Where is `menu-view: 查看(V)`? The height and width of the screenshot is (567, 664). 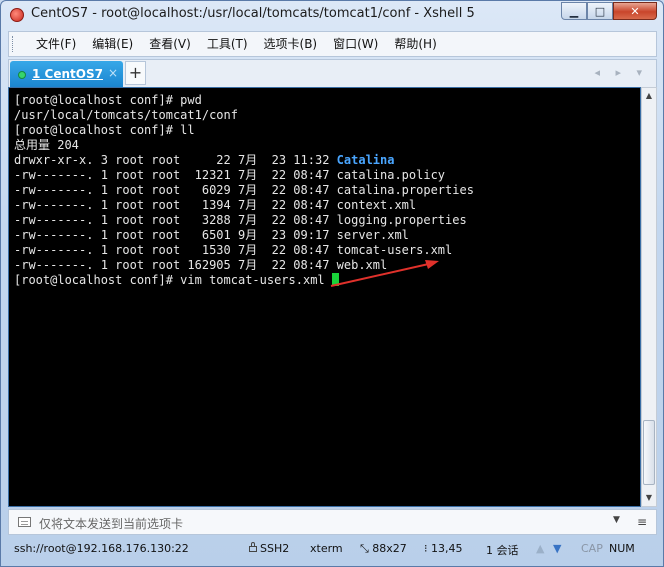
menu-view: 查看(V) is located at coordinates (171, 44).